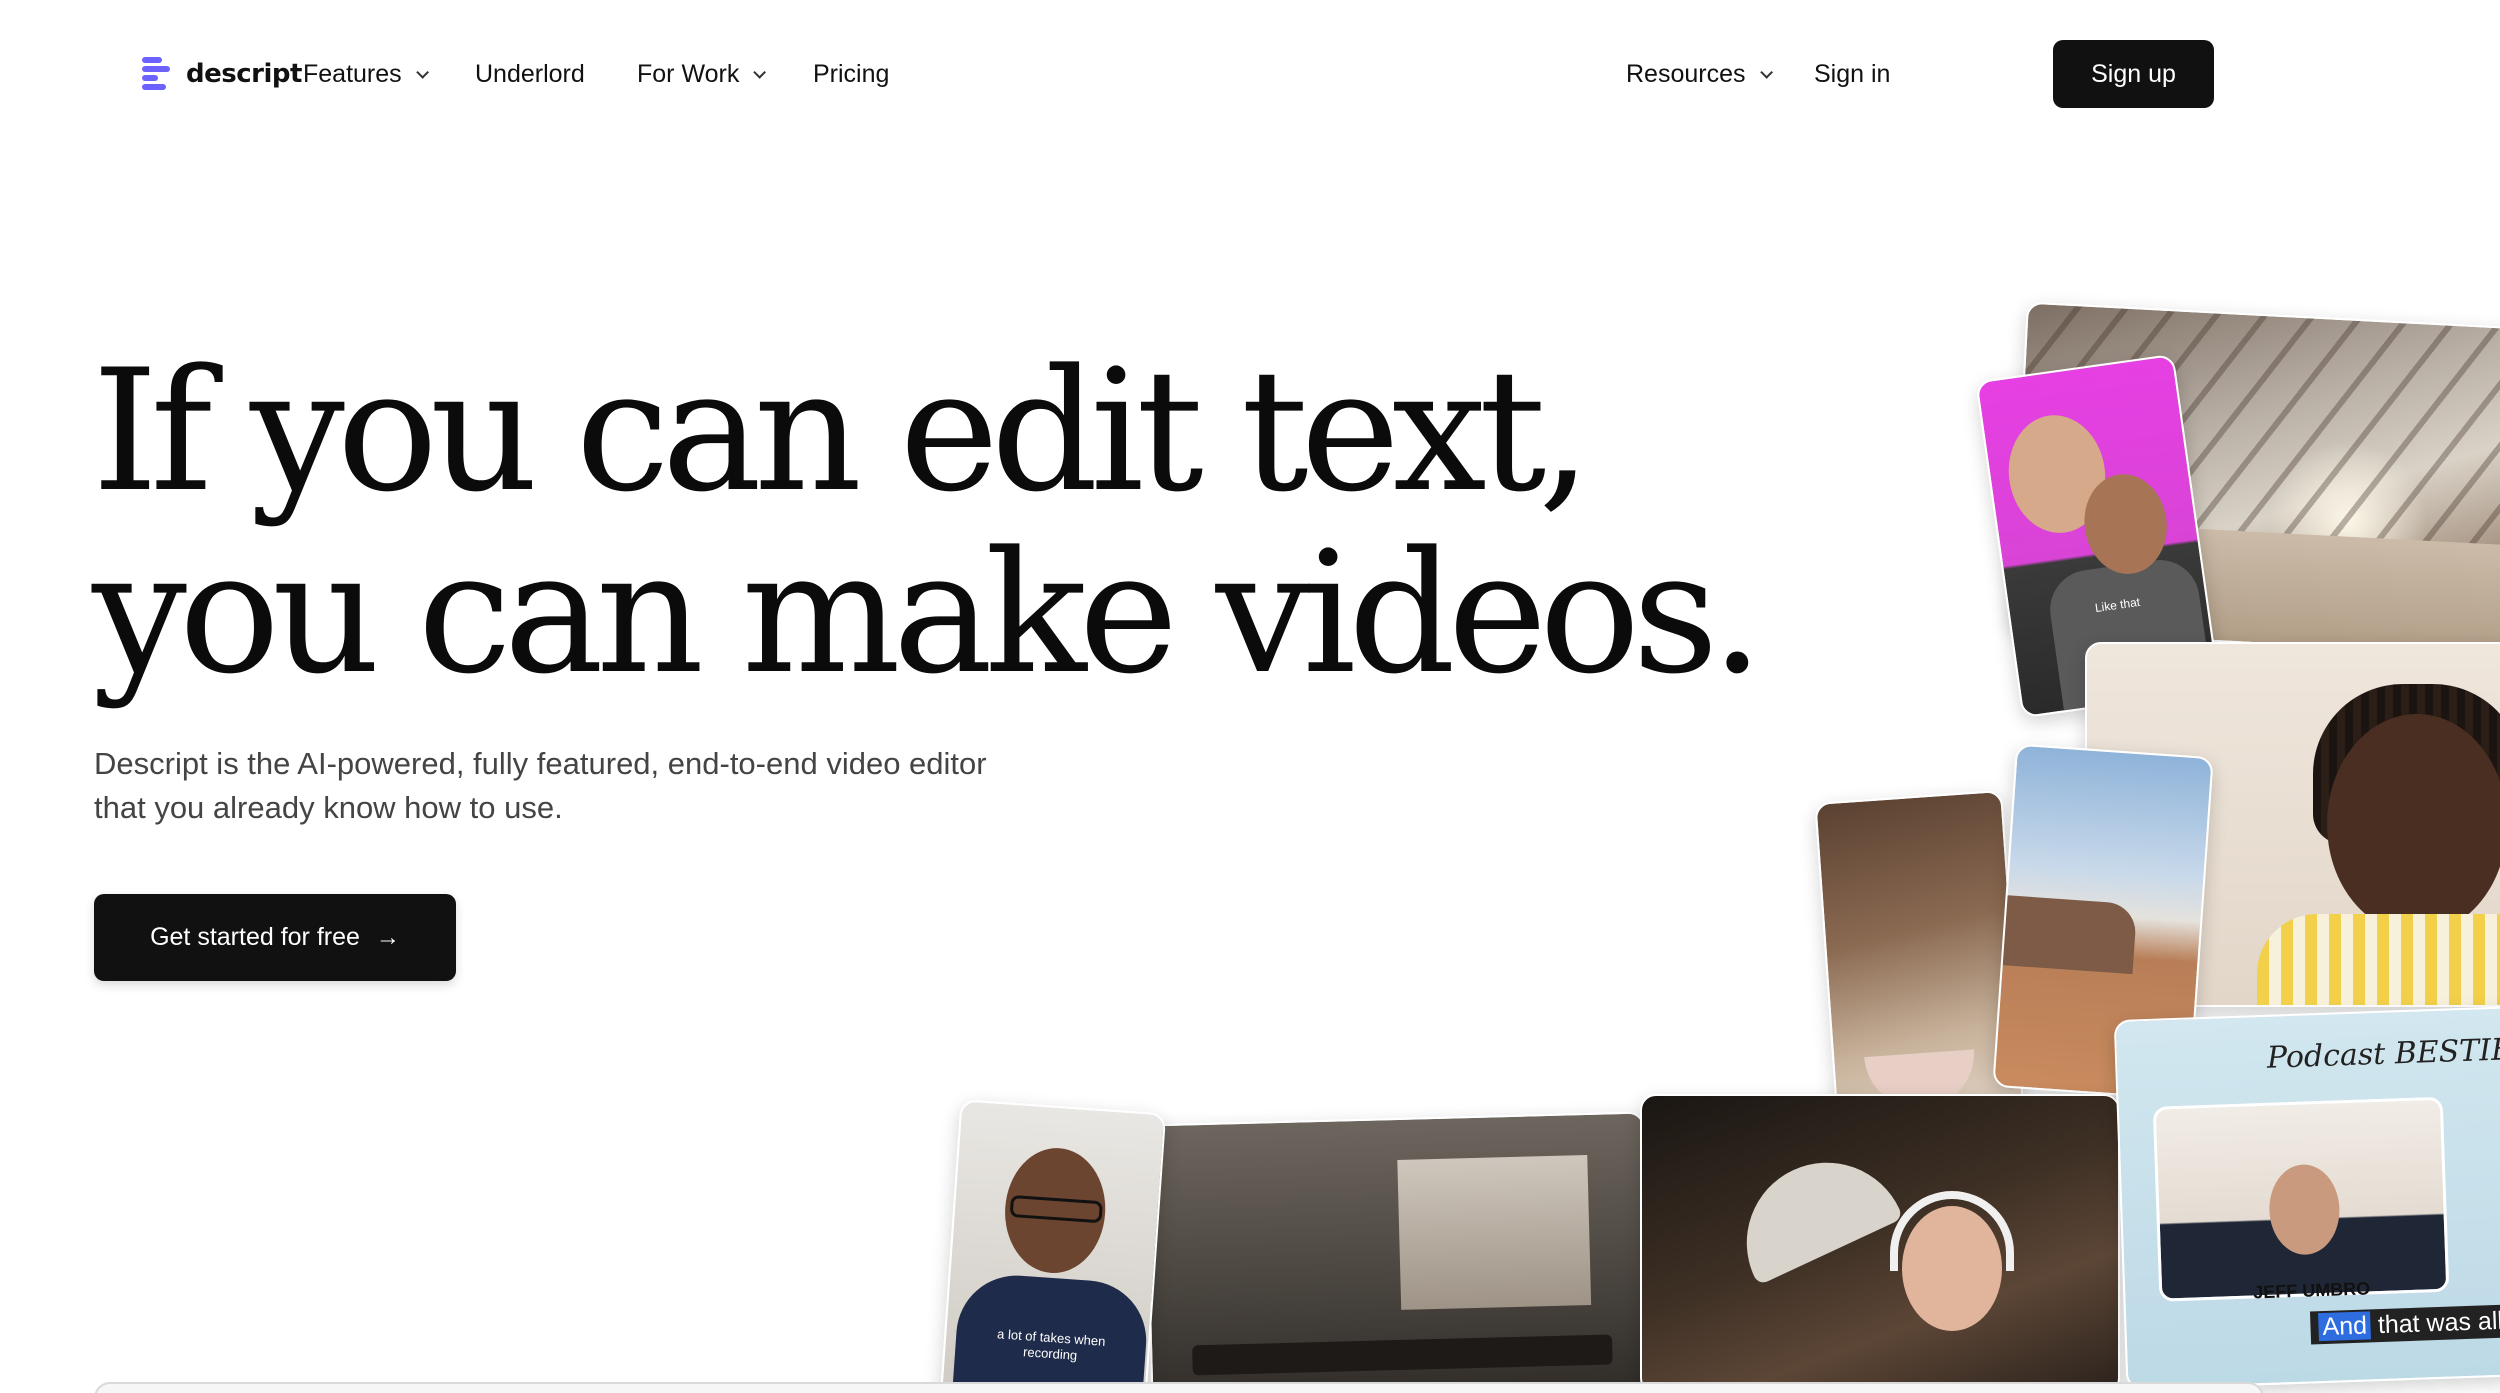 This screenshot has height=1393, width=2500. I want to click on nav-for-work: For Work, so click(702, 74).